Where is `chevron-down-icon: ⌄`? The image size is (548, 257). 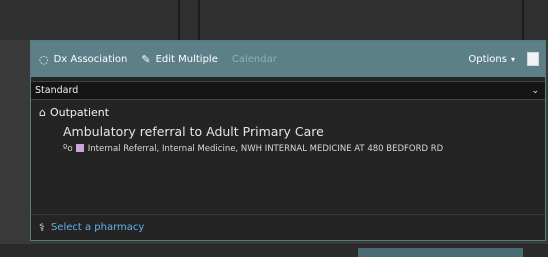
chevron-down-icon: ⌄ is located at coordinates (535, 90).